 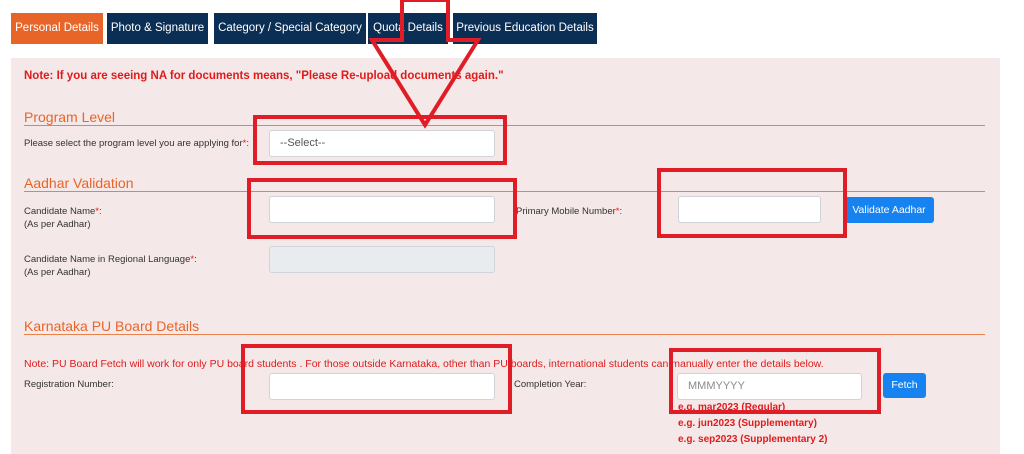 What do you see at coordinates (57, 28) in the screenshot?
I see `tab-personal-details: Personal Details` at bounding box center [57, 28].